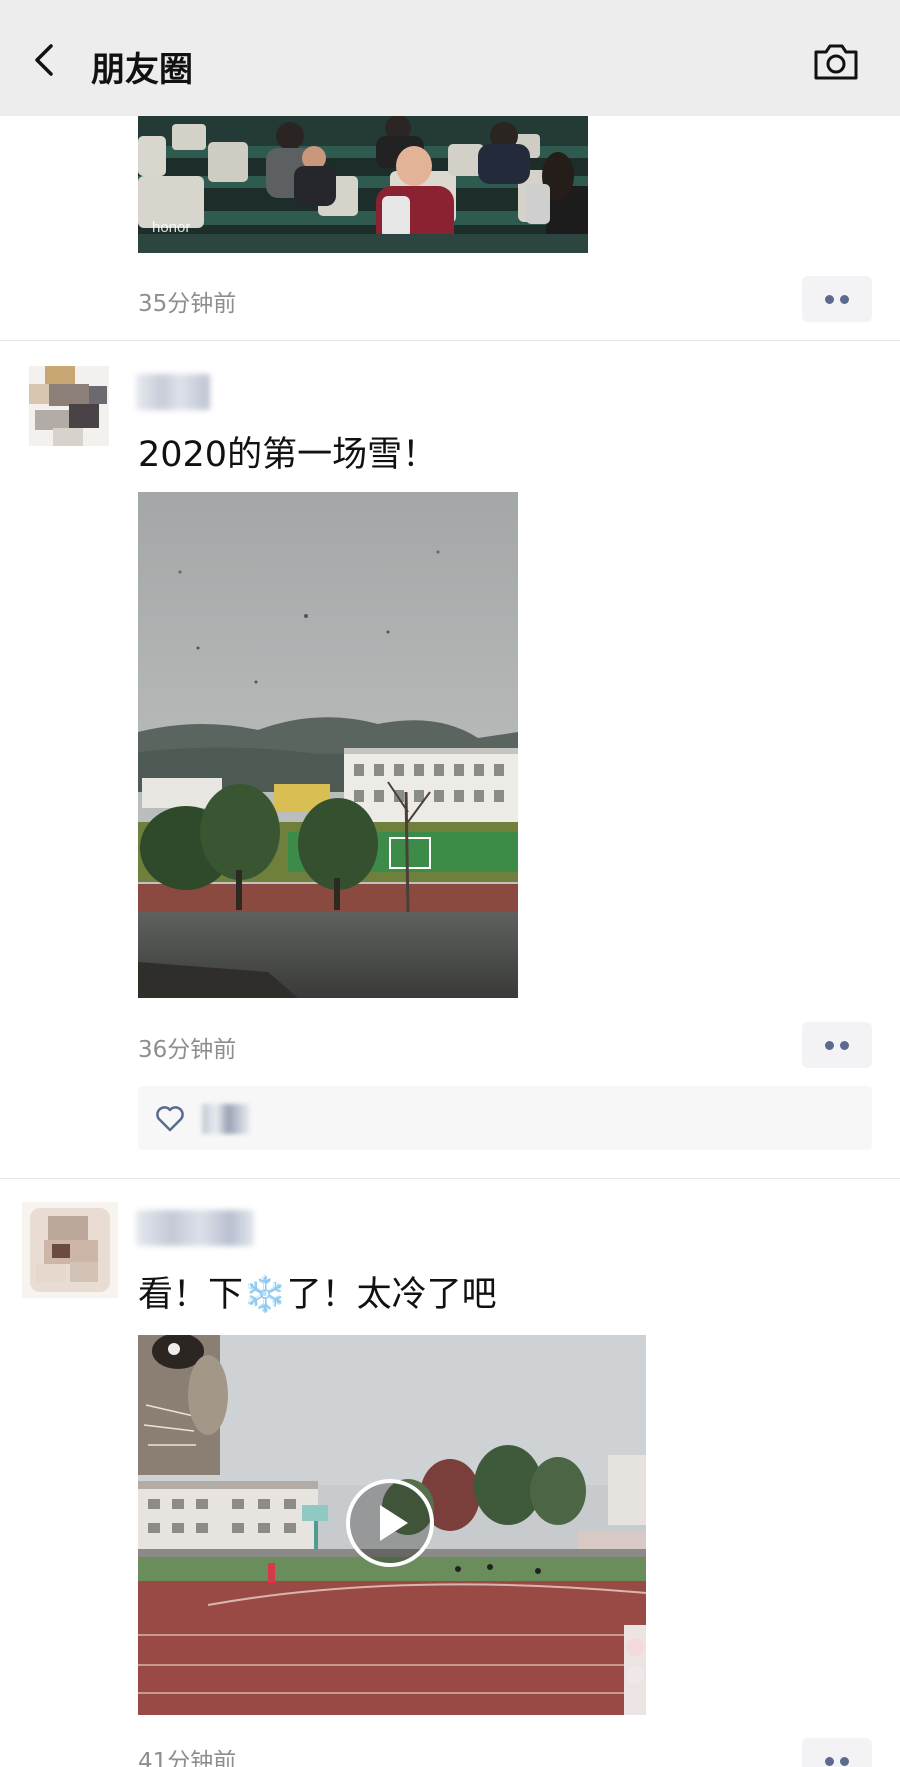 The width and height of the screenshot is (900, 1767). Describe the element at coordinates (187, 1758) in the screenshot. I see `post-timestamp: 41分钟前` at that location.